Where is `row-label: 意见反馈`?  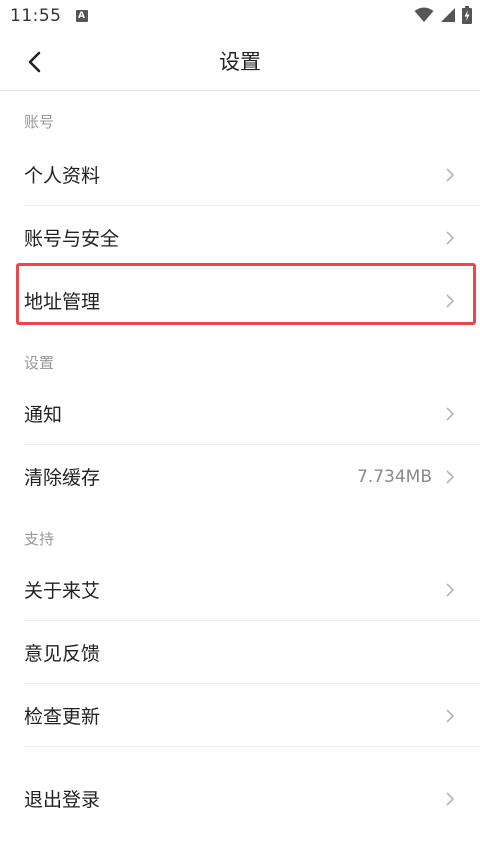 row-label: 意见反馈 is located at coordinates (62, 654).